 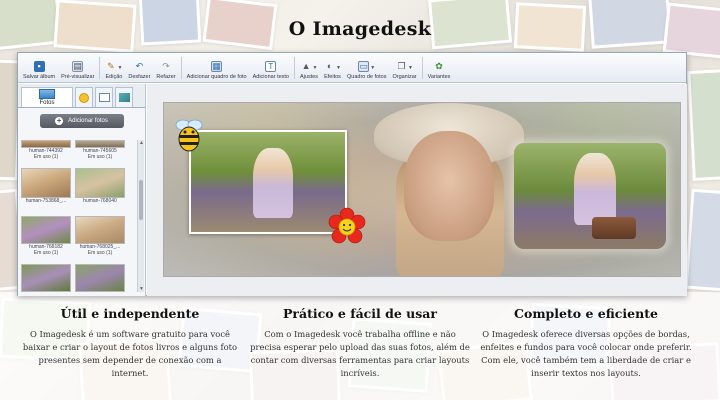 What do you see at coordinates (130, 313) in the screenshot?
I see `feature-title: Útil e independente` at bounding box center [130, 313].